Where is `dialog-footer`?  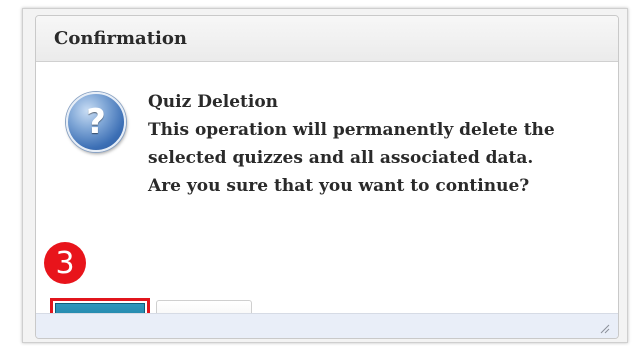
dialog-footer is located at coordinates (327, 325).